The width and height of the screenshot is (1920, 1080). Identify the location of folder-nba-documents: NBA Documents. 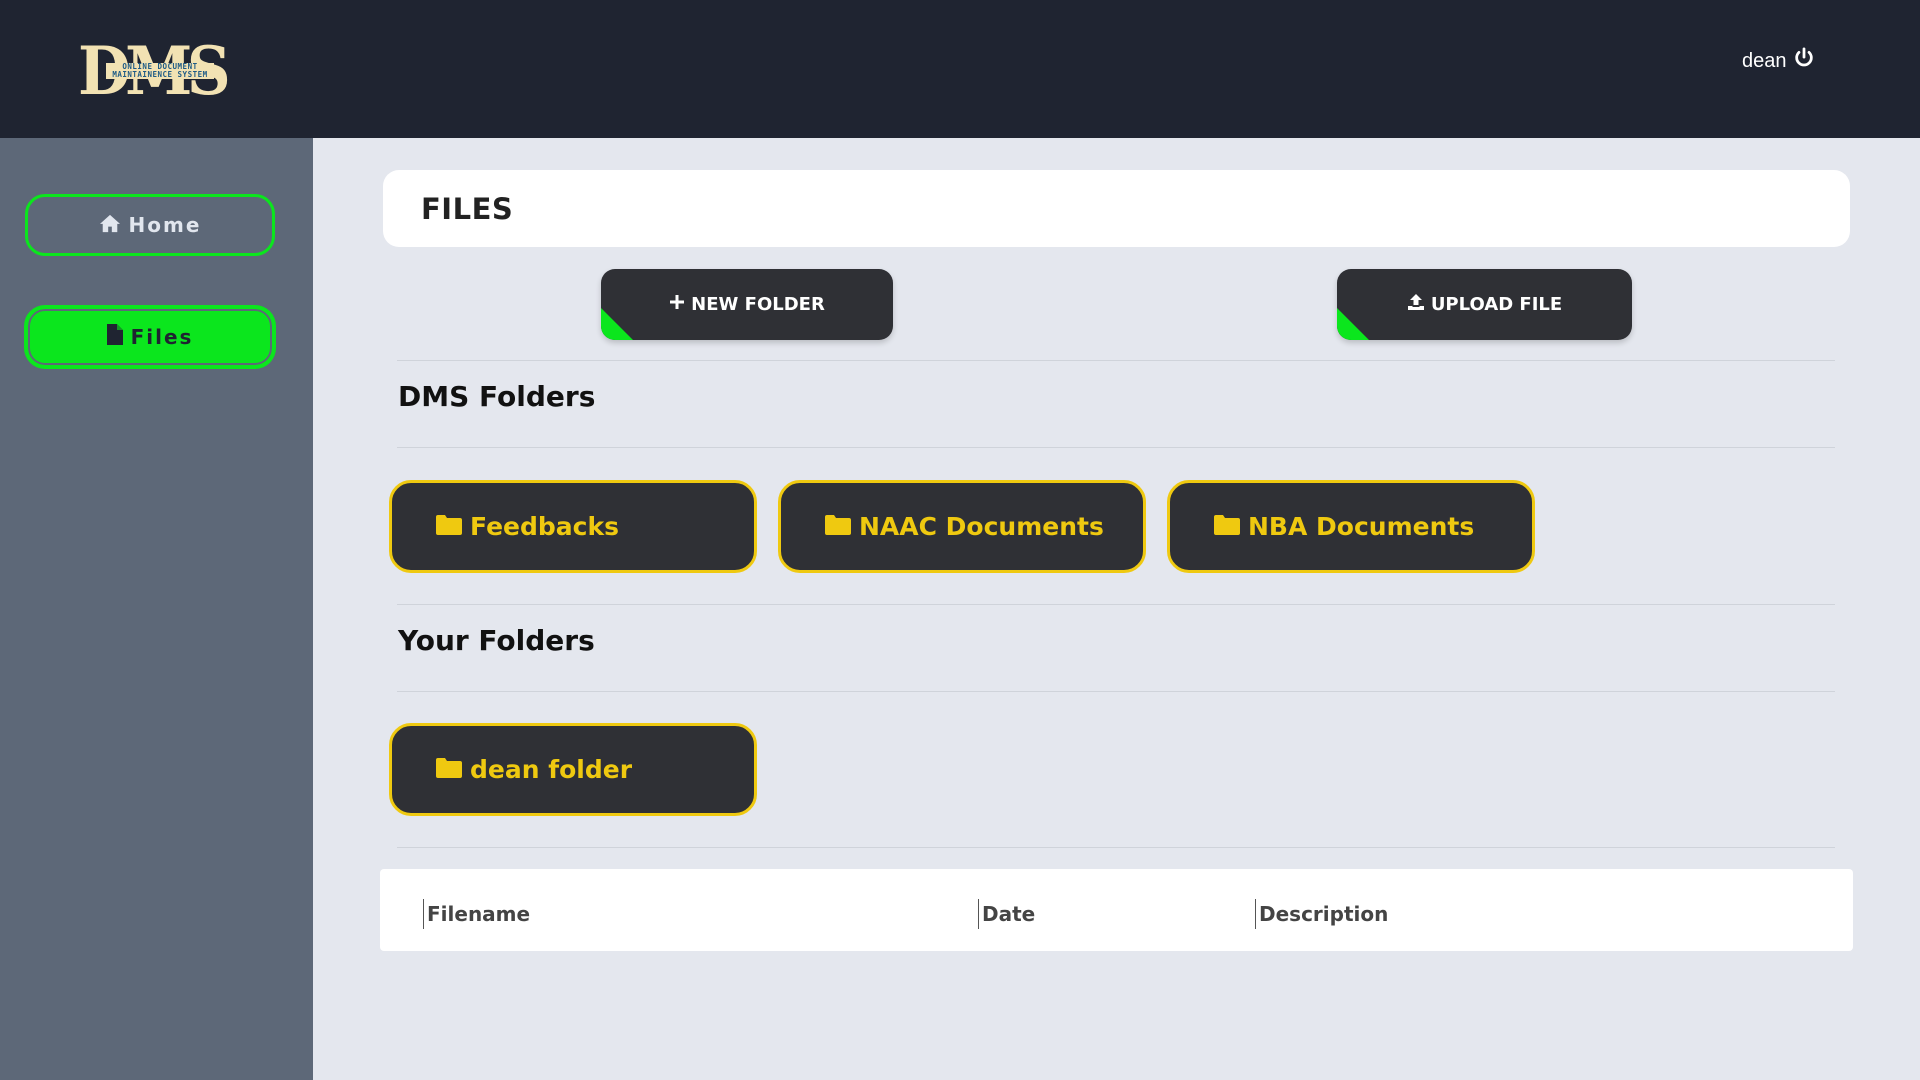
(1351, 526).